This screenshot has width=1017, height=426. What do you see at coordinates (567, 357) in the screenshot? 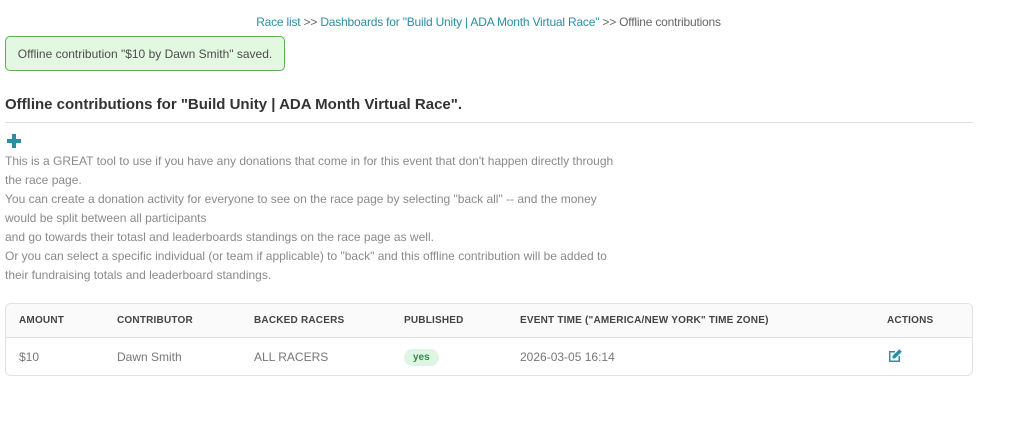
I see `cell-event-time: 2026-03-05 16:14` at bounding box center [567, 357].